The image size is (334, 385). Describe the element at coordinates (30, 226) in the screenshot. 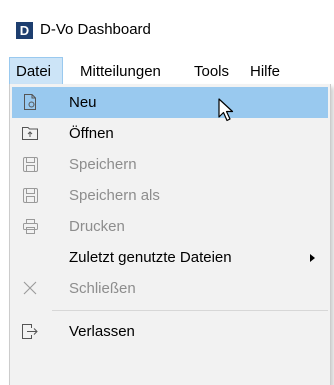

I see `printer-icon` at that location.